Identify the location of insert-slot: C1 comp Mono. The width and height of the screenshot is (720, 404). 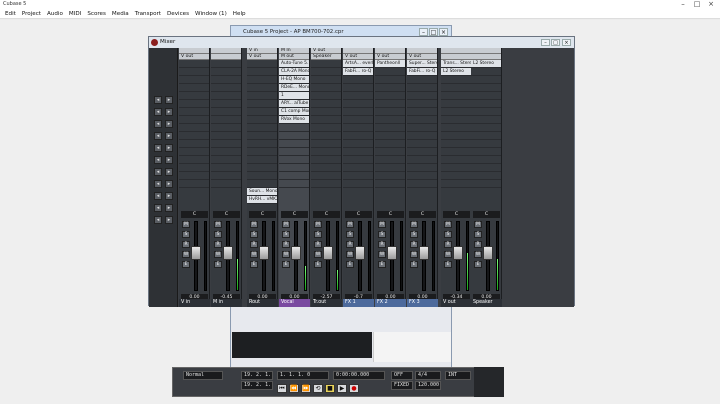
(294, 112).